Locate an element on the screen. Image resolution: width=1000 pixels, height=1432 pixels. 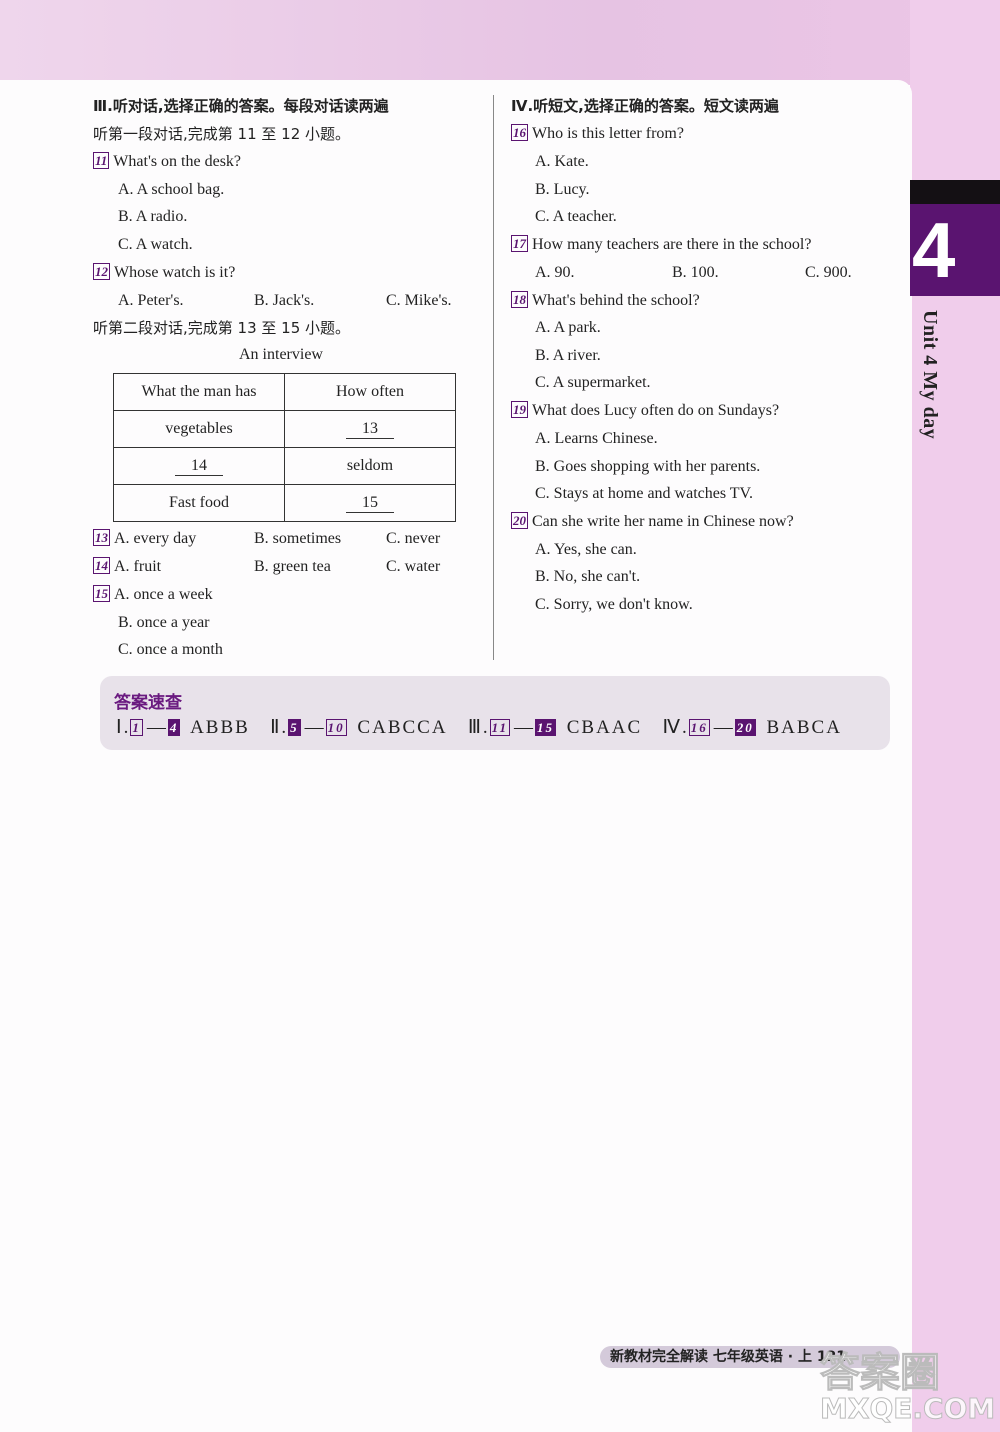
answer-group: Ⅲ. 11—15 CBAAC is located at coordinates (555, 727).